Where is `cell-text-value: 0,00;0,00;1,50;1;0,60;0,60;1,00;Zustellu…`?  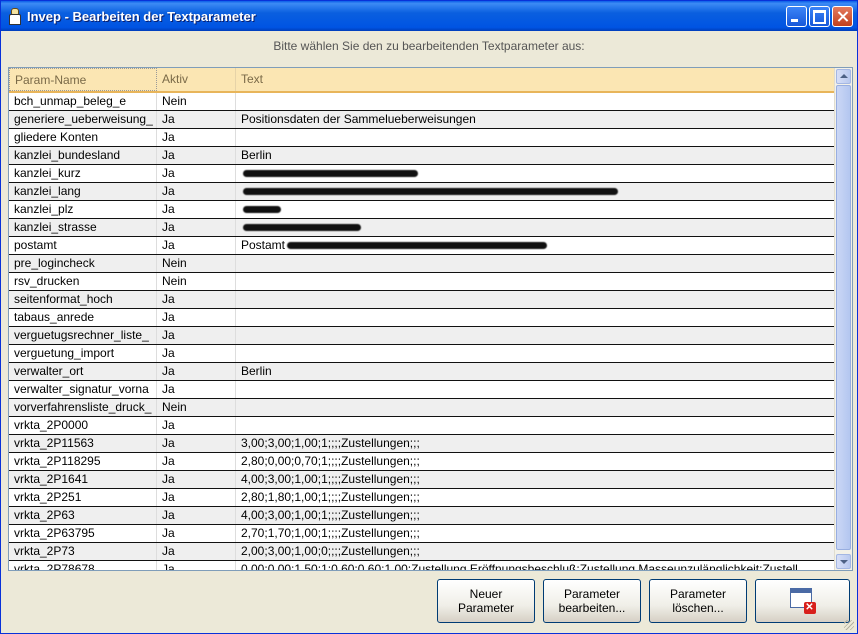 cell-text-value: 0,00;0,00;1,50;1;0,60;0,60;1,00;Zustellu… is located at coordinates (519, 566).